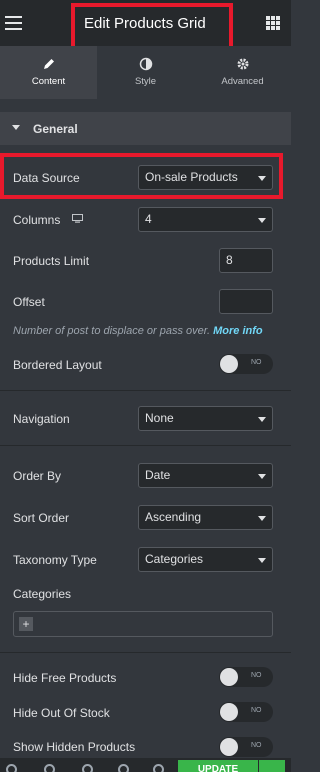  Describe the element at coordinates (148, 219) in the screenshot. I see `select-value: 4` at that location.